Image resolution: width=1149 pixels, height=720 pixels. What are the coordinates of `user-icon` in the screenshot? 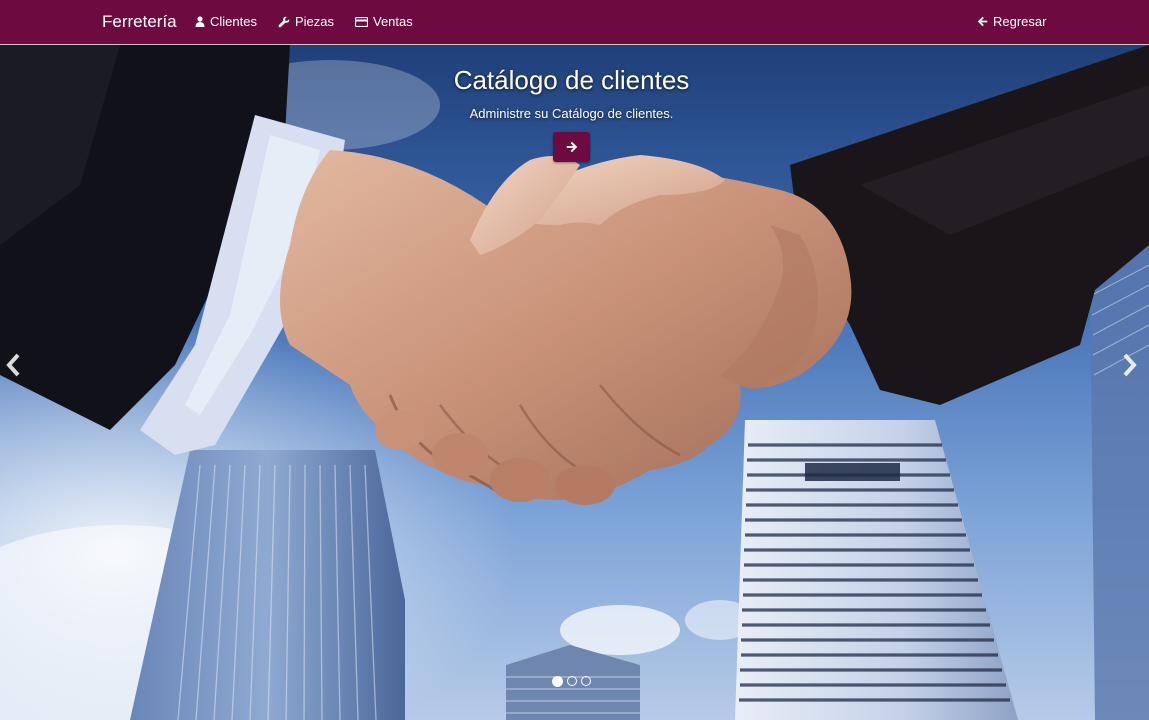 It's located at (200, 21).